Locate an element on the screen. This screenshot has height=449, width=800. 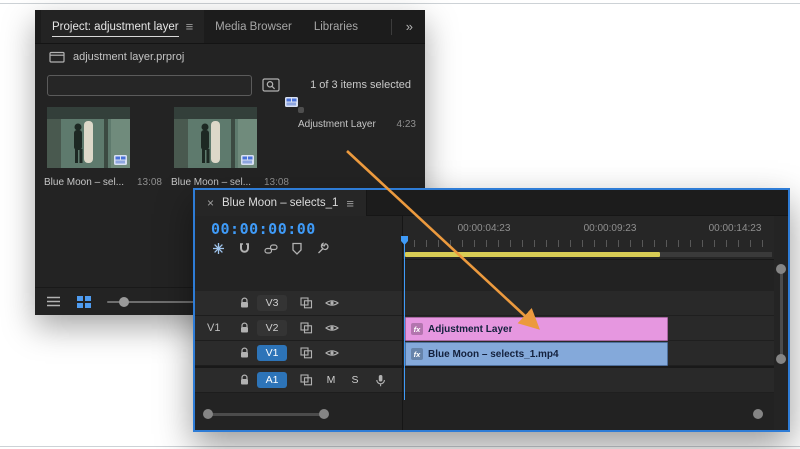
work-area-bar-rest is located at coordinates (716, 254).